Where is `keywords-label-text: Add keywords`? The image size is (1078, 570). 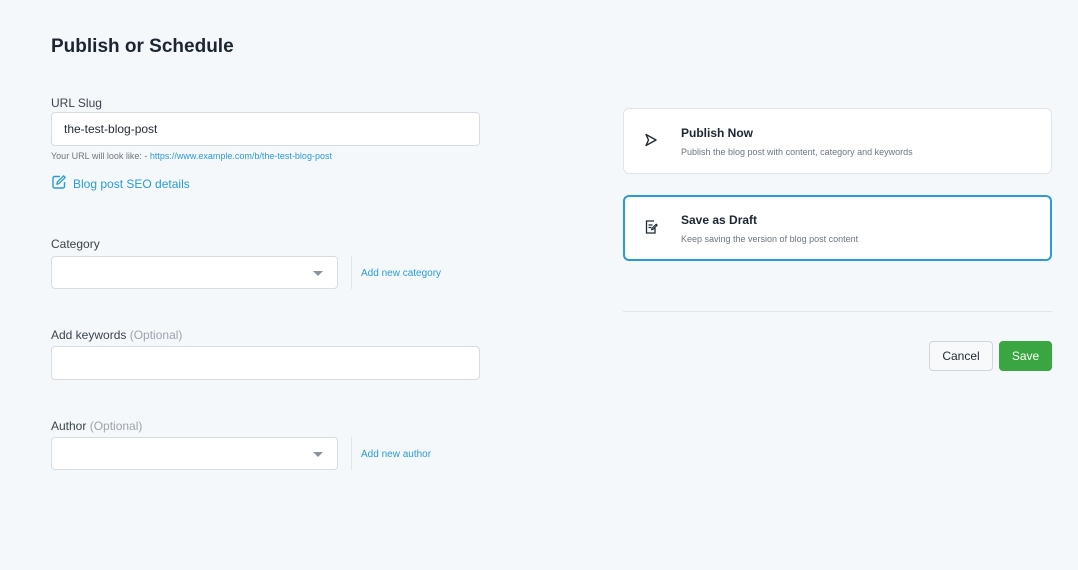
keywords-label-text: Add keywords is located at coordinates (89, 335).